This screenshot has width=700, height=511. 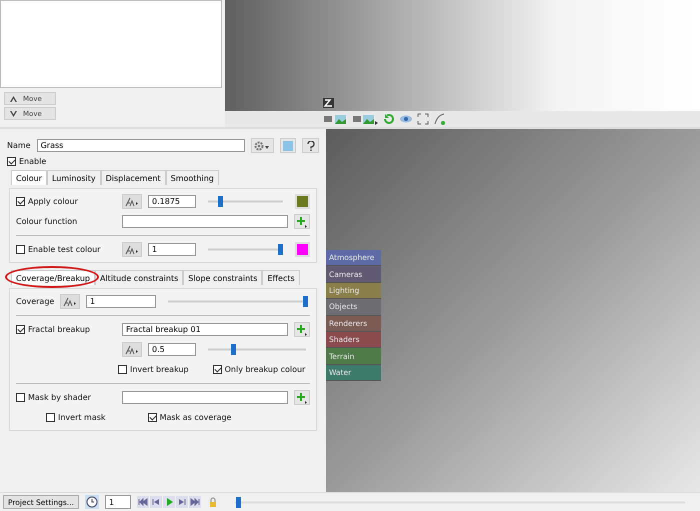 I want to click on skip-start-icon, so click(x=142, y=502).